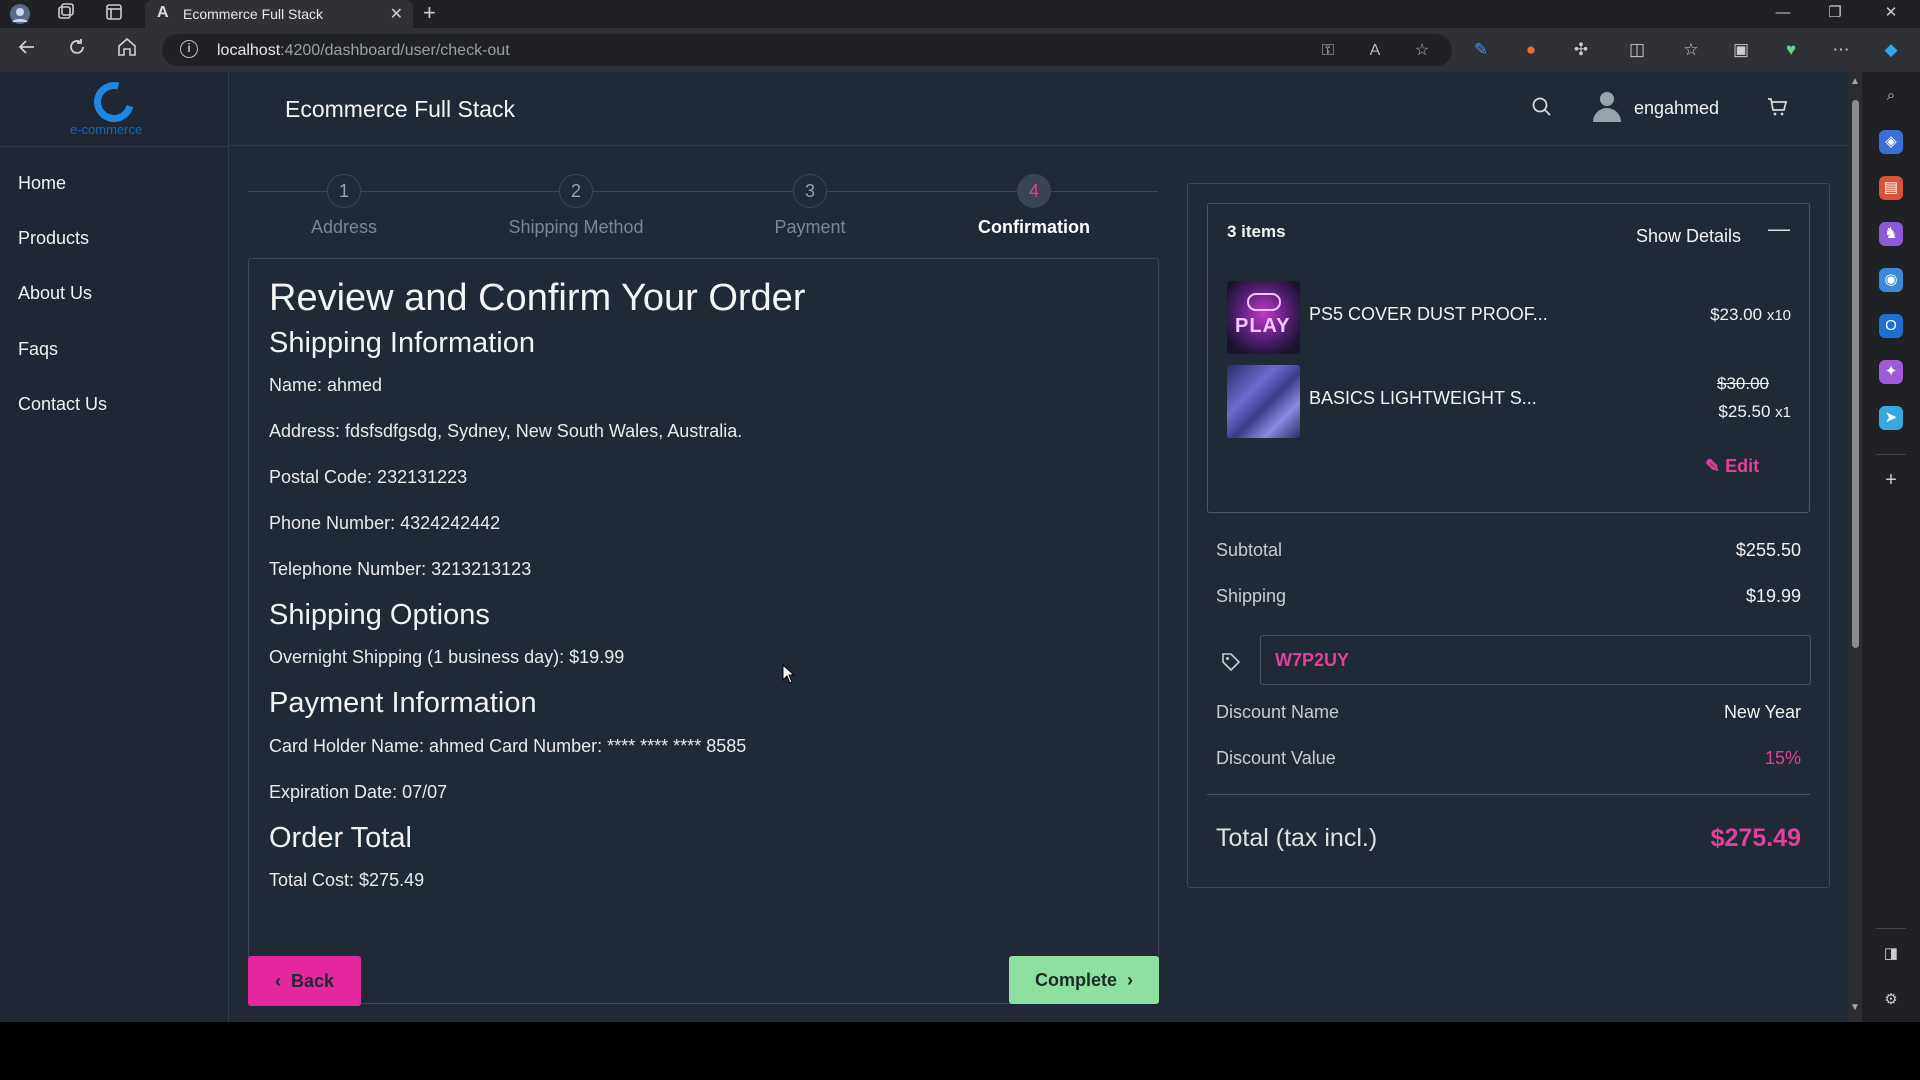 Image resolution: width=1920 pixels, height=1080 pixels. I want to click on scroll-up-icon: ▲, so click(1855, 81).